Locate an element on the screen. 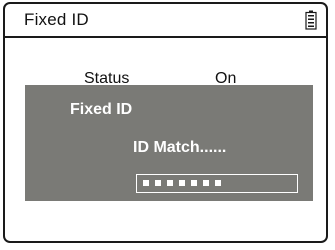  dialog-title: Fixed ID is located at coordinates (101, 109).